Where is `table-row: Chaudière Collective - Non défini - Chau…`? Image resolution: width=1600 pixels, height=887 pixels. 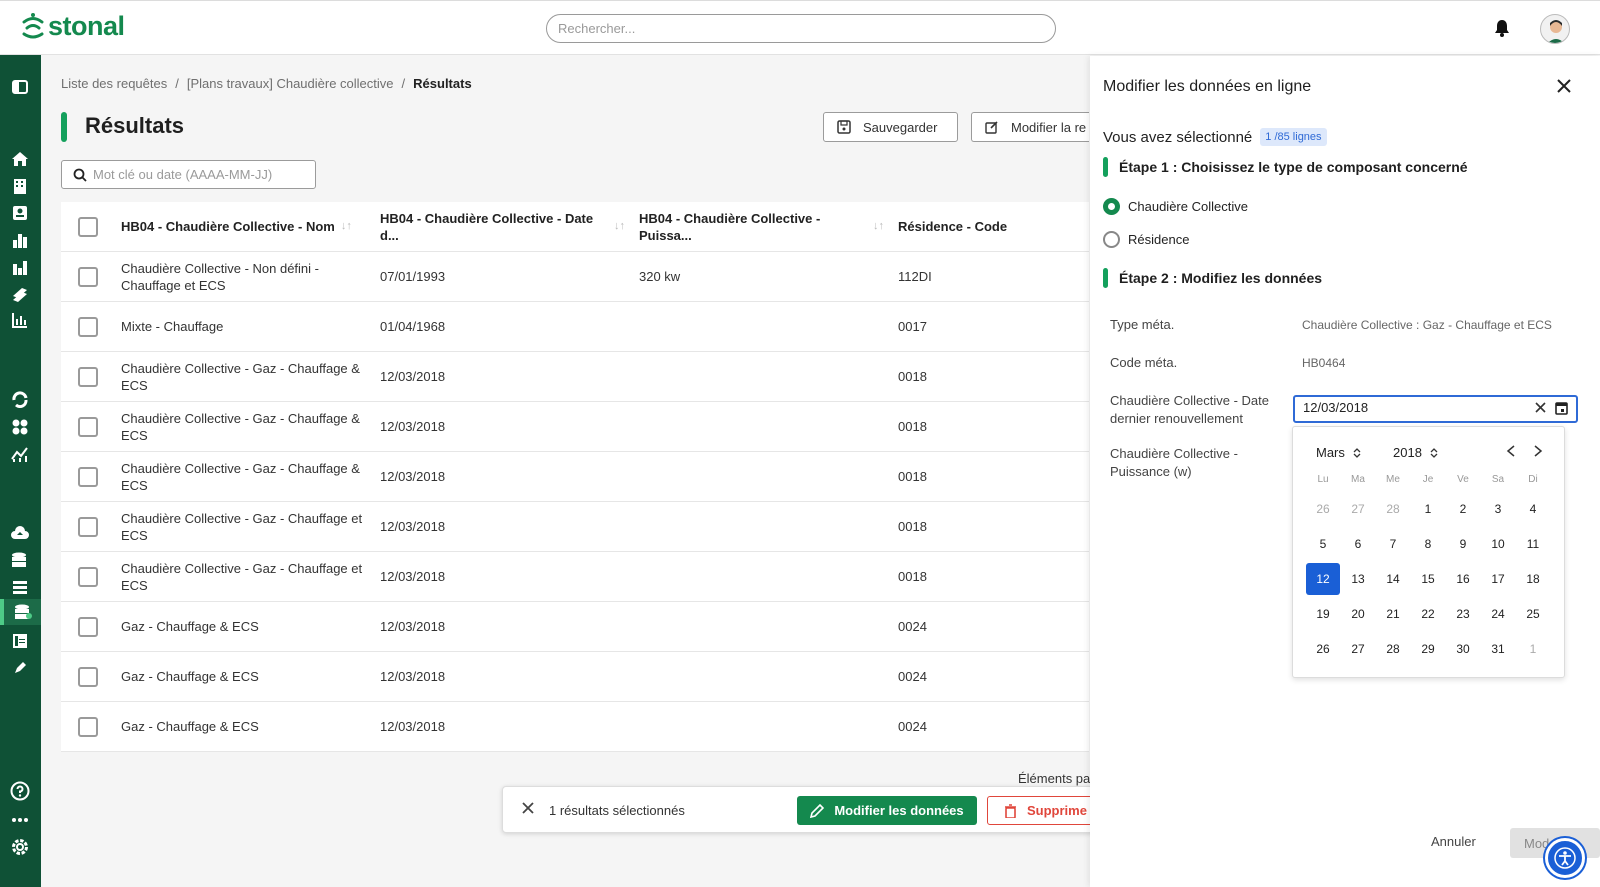 table-row: Chaudière Collective - Non défini - Chau… is located at coordinates (575, 277).